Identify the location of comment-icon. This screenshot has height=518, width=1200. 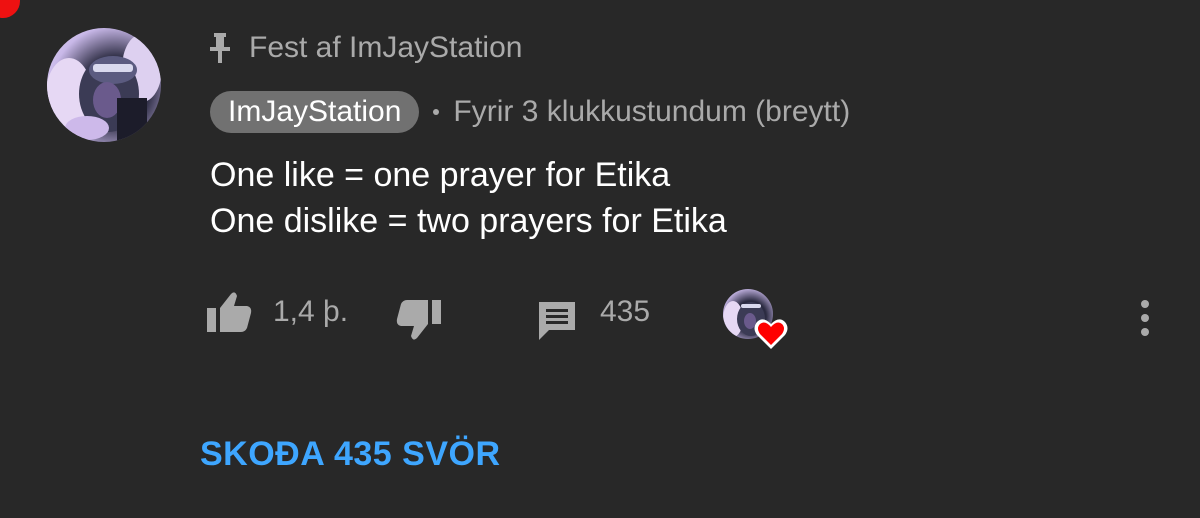
(557, 321).